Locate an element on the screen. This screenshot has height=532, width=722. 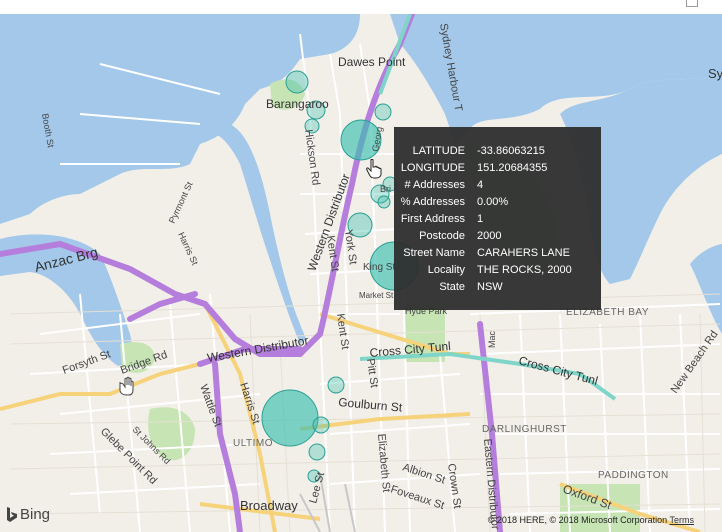
tooltip-key: State is located at coordinates (452, 287).